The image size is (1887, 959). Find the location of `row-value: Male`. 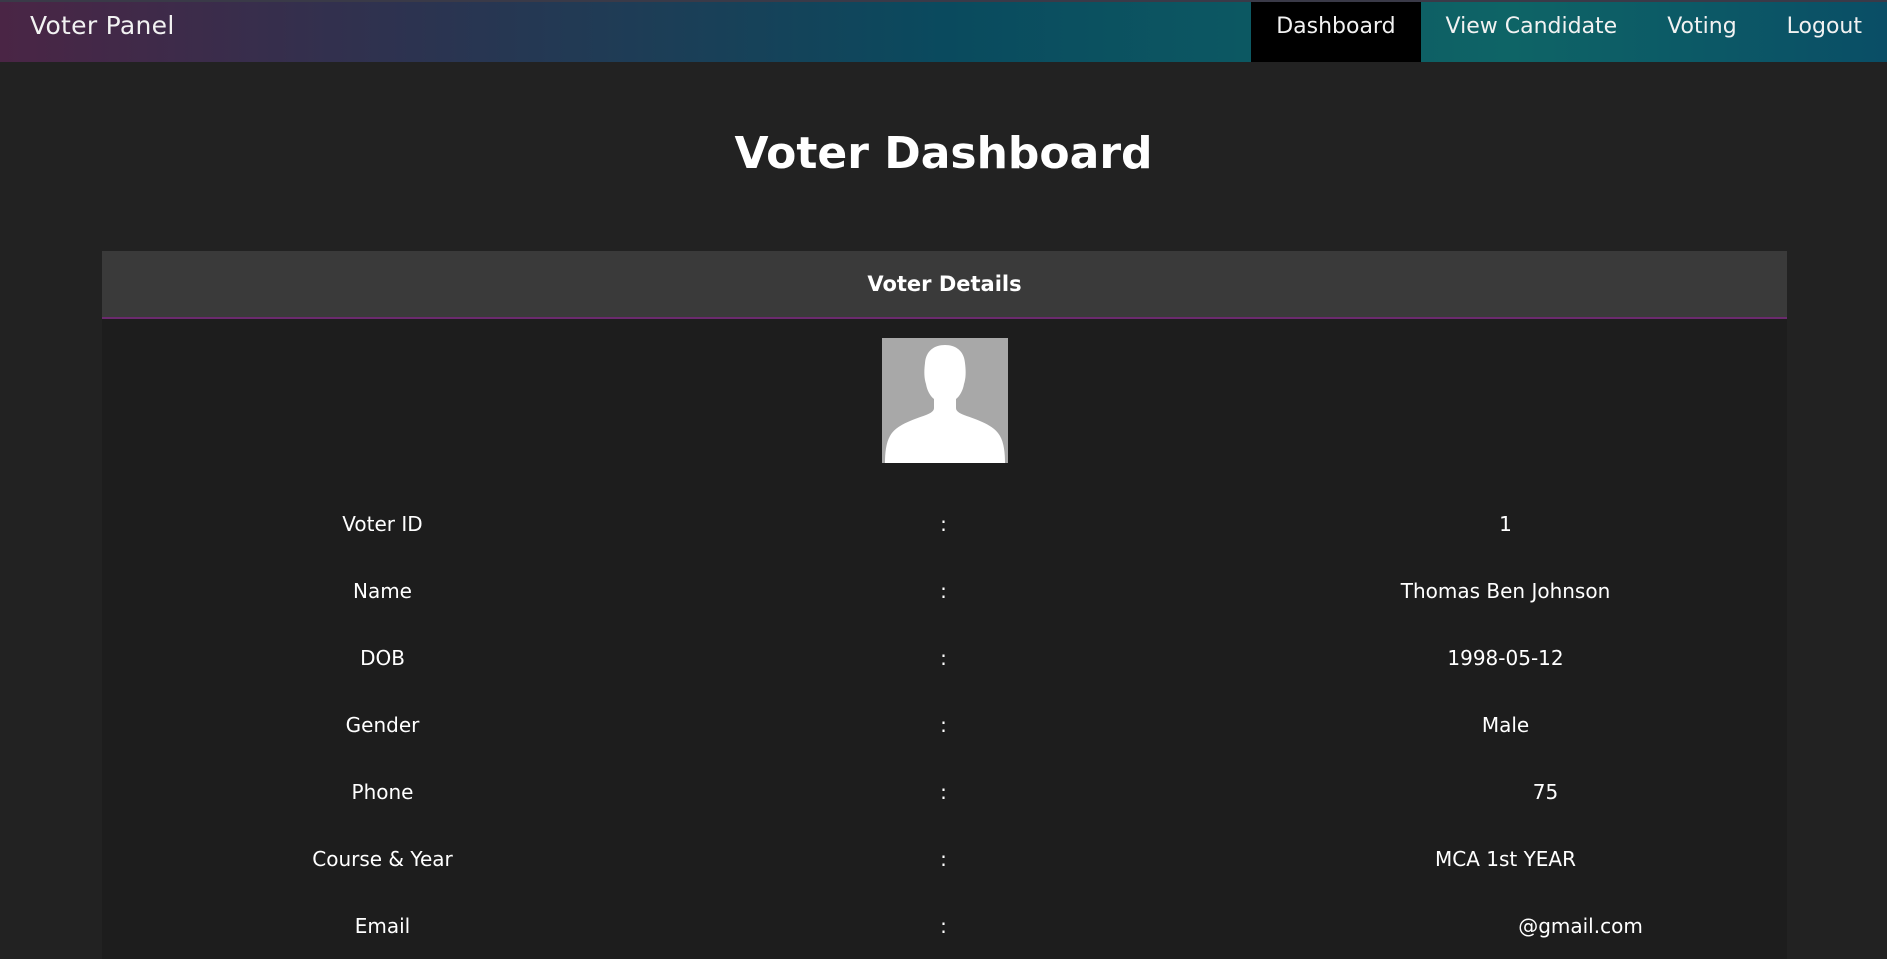

row-value: Male is located at coordinates (1505, 724).